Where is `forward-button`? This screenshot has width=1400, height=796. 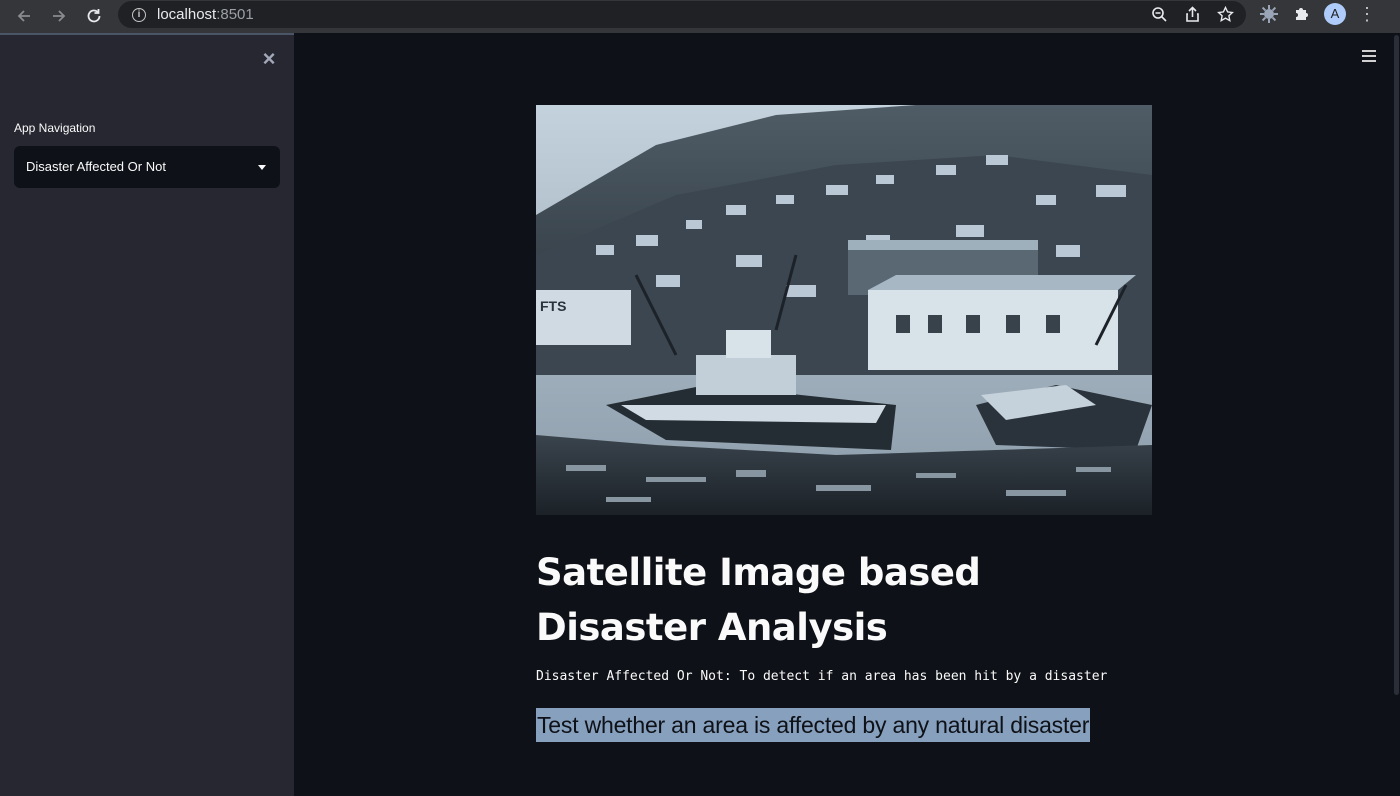 forward-button is located at coordinates (59, 16).